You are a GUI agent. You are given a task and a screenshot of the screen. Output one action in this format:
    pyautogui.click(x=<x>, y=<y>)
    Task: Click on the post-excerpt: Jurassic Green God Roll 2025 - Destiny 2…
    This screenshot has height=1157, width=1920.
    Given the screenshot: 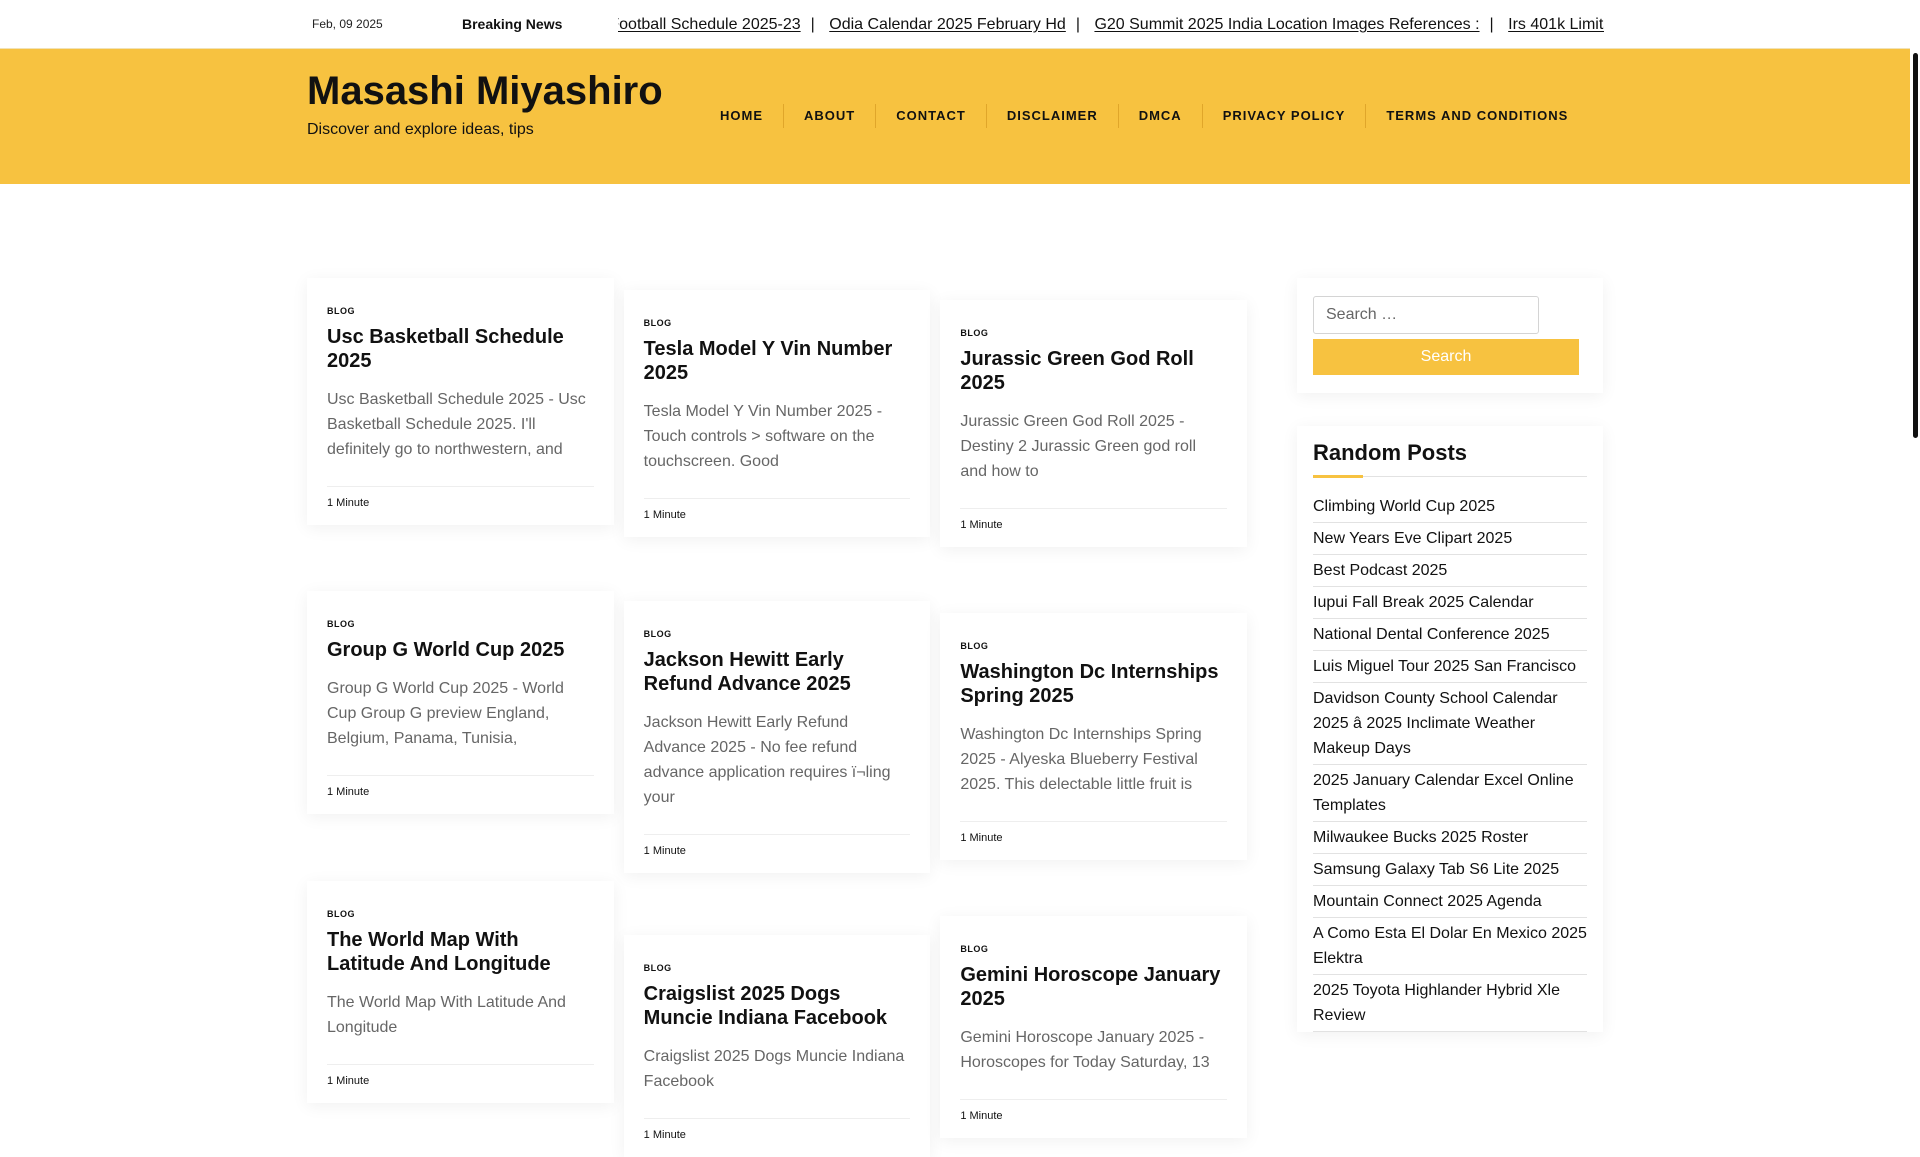 What is the action you would take?
    pyautogui.click(x=1078, y=446)
    